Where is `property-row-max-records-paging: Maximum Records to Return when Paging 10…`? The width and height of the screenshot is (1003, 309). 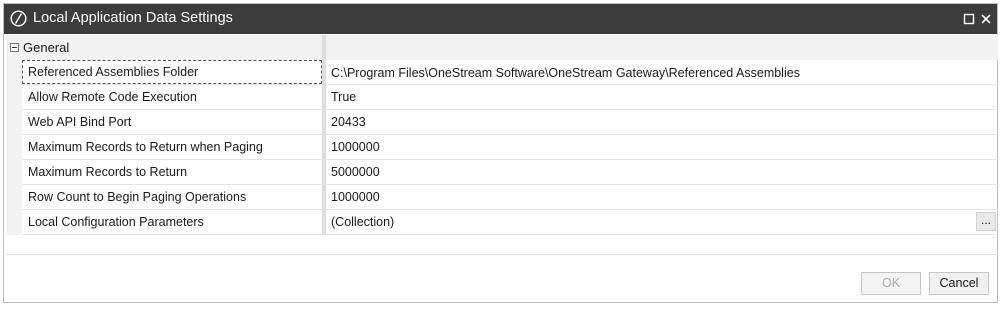 property-row-max-records-paging: Maximum Records to Return when Paging 10… is located at coordinates (510, 147).